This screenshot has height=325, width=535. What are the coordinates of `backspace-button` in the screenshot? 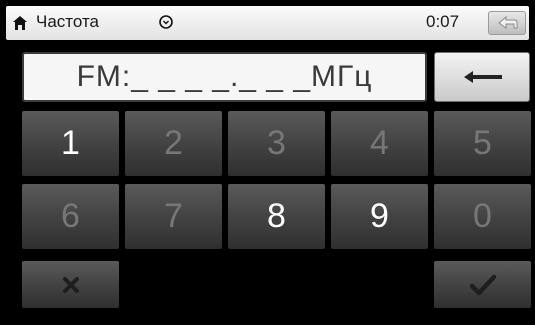 It's located at (482, 77).